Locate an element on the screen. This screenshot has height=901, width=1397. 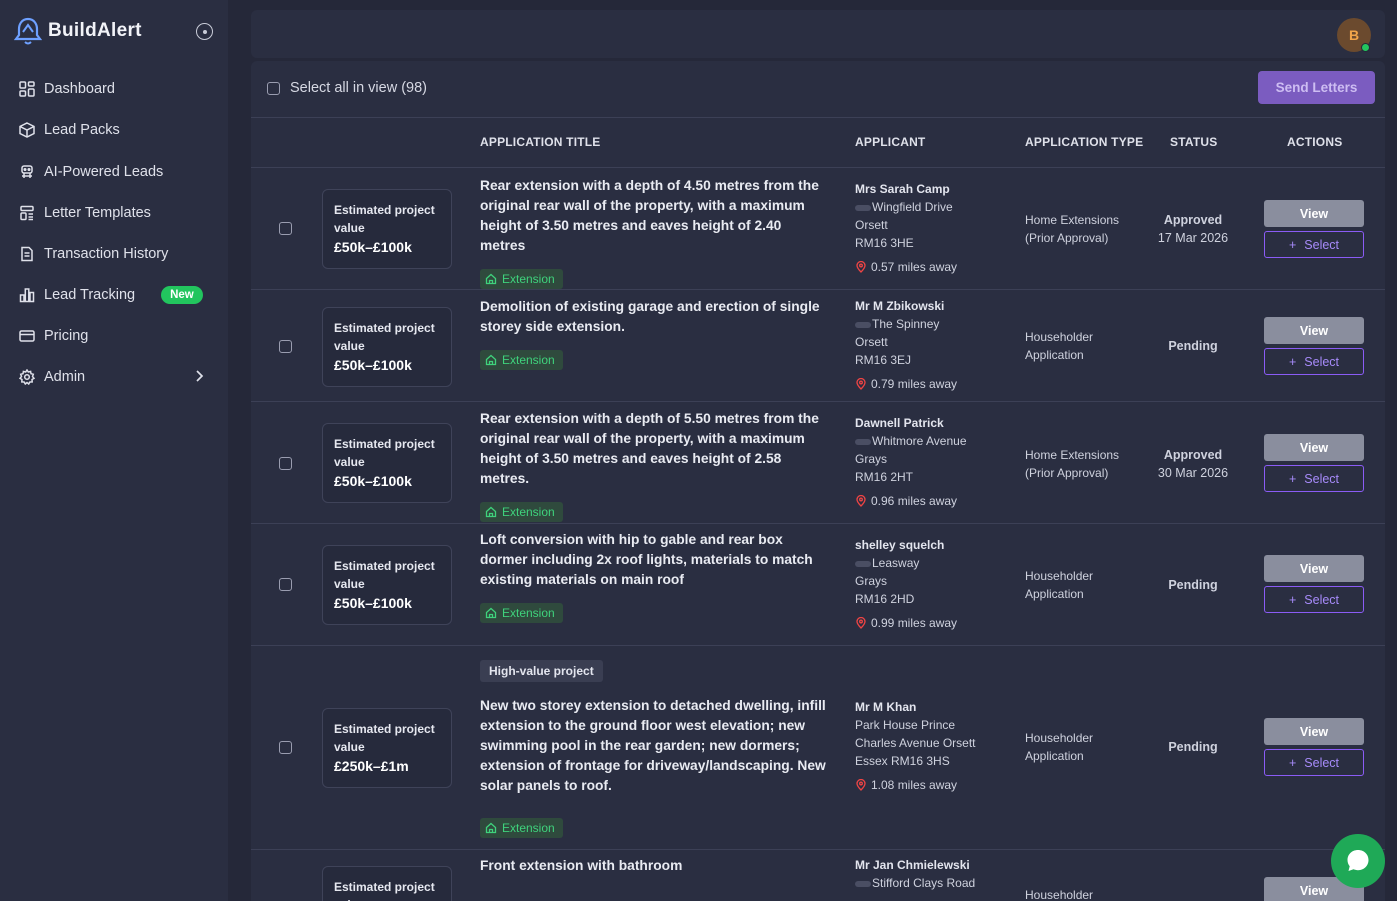
send-letters-button: Send Letters is located at coordinates (1316, 87).